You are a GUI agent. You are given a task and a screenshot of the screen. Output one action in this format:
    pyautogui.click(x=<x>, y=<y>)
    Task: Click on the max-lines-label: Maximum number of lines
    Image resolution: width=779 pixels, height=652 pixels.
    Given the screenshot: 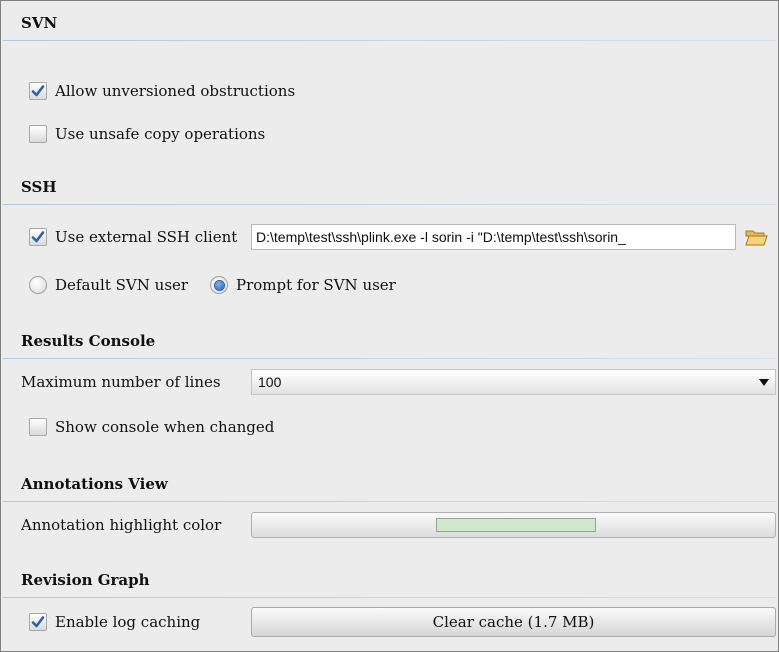 What is the action you would take?
    pyautogui.click(x=121, y=382)
    